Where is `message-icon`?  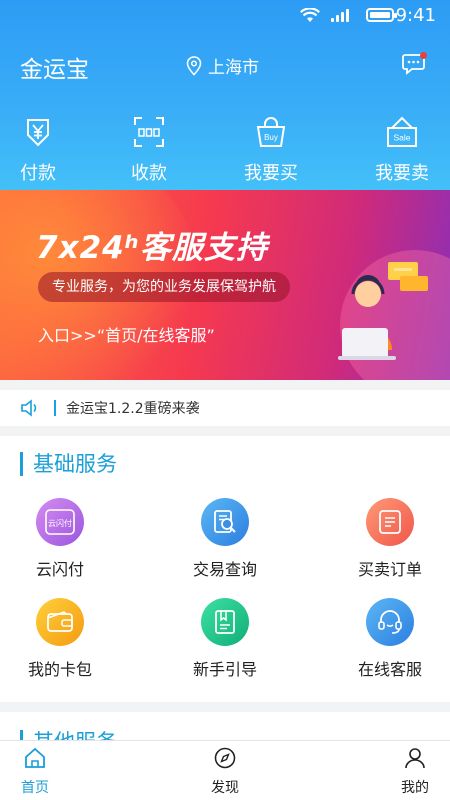 message-icon is located at coordinates (415, 64).